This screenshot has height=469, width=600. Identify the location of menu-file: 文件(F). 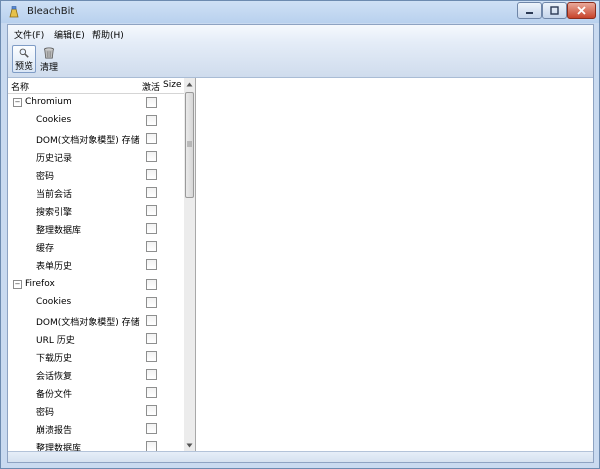
(29, 34).